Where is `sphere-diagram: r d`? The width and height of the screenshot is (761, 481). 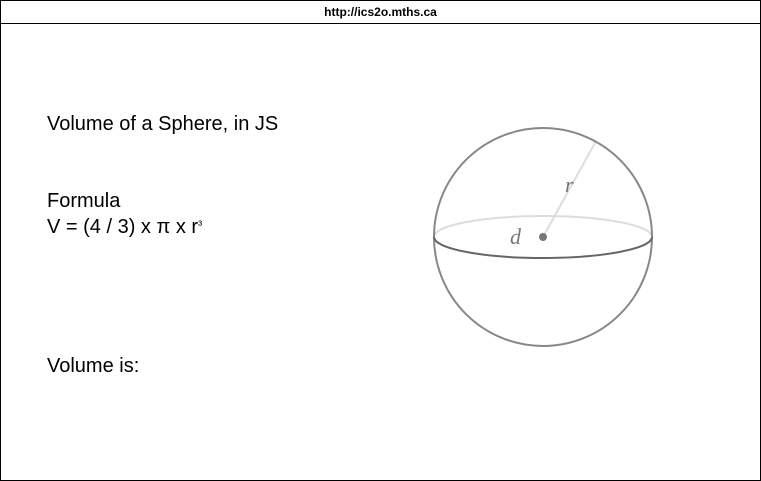
sphere-diagram: r d is located at coordinates (543, 237).